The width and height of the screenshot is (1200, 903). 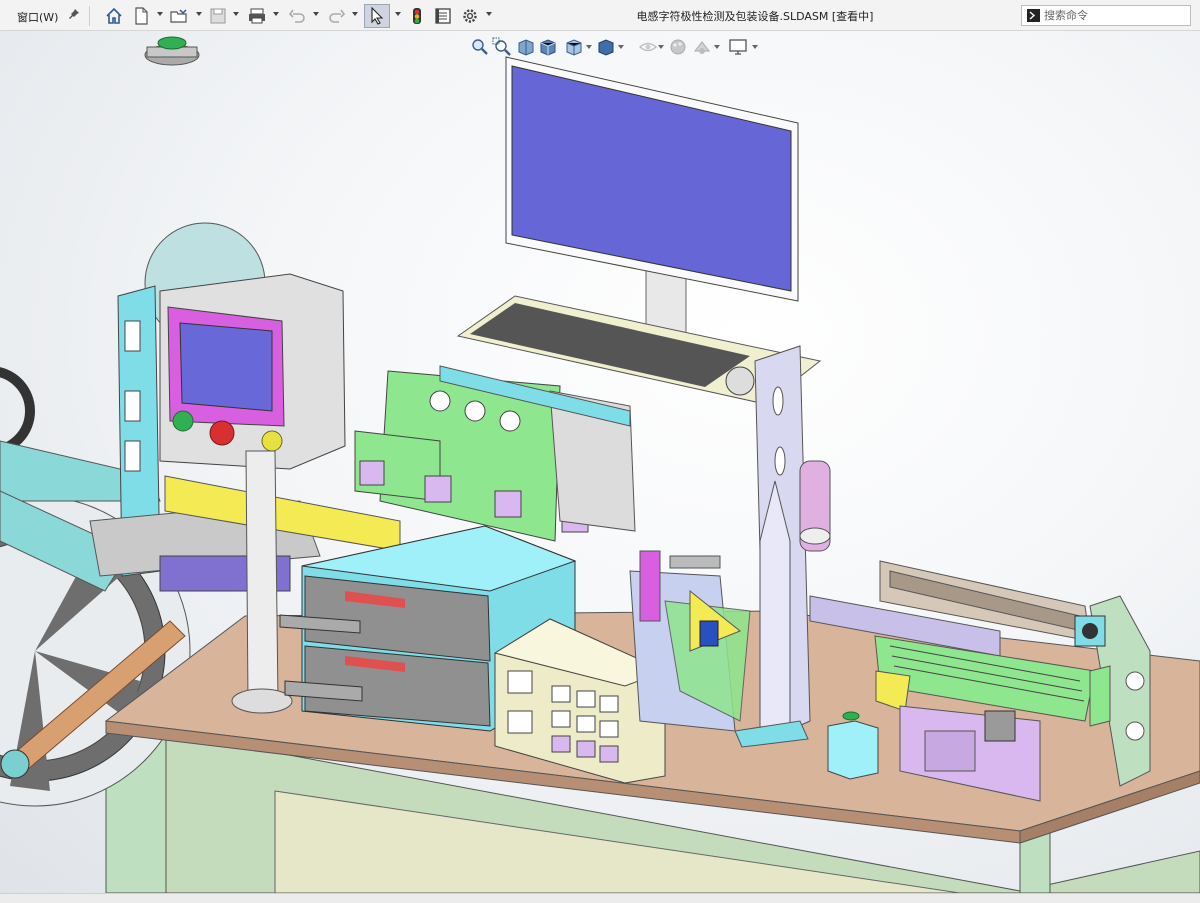 What do you see at coordinates (172, 51) in the screenshot?
I see `emergency-stop-top` at bounding box center [172, 51].